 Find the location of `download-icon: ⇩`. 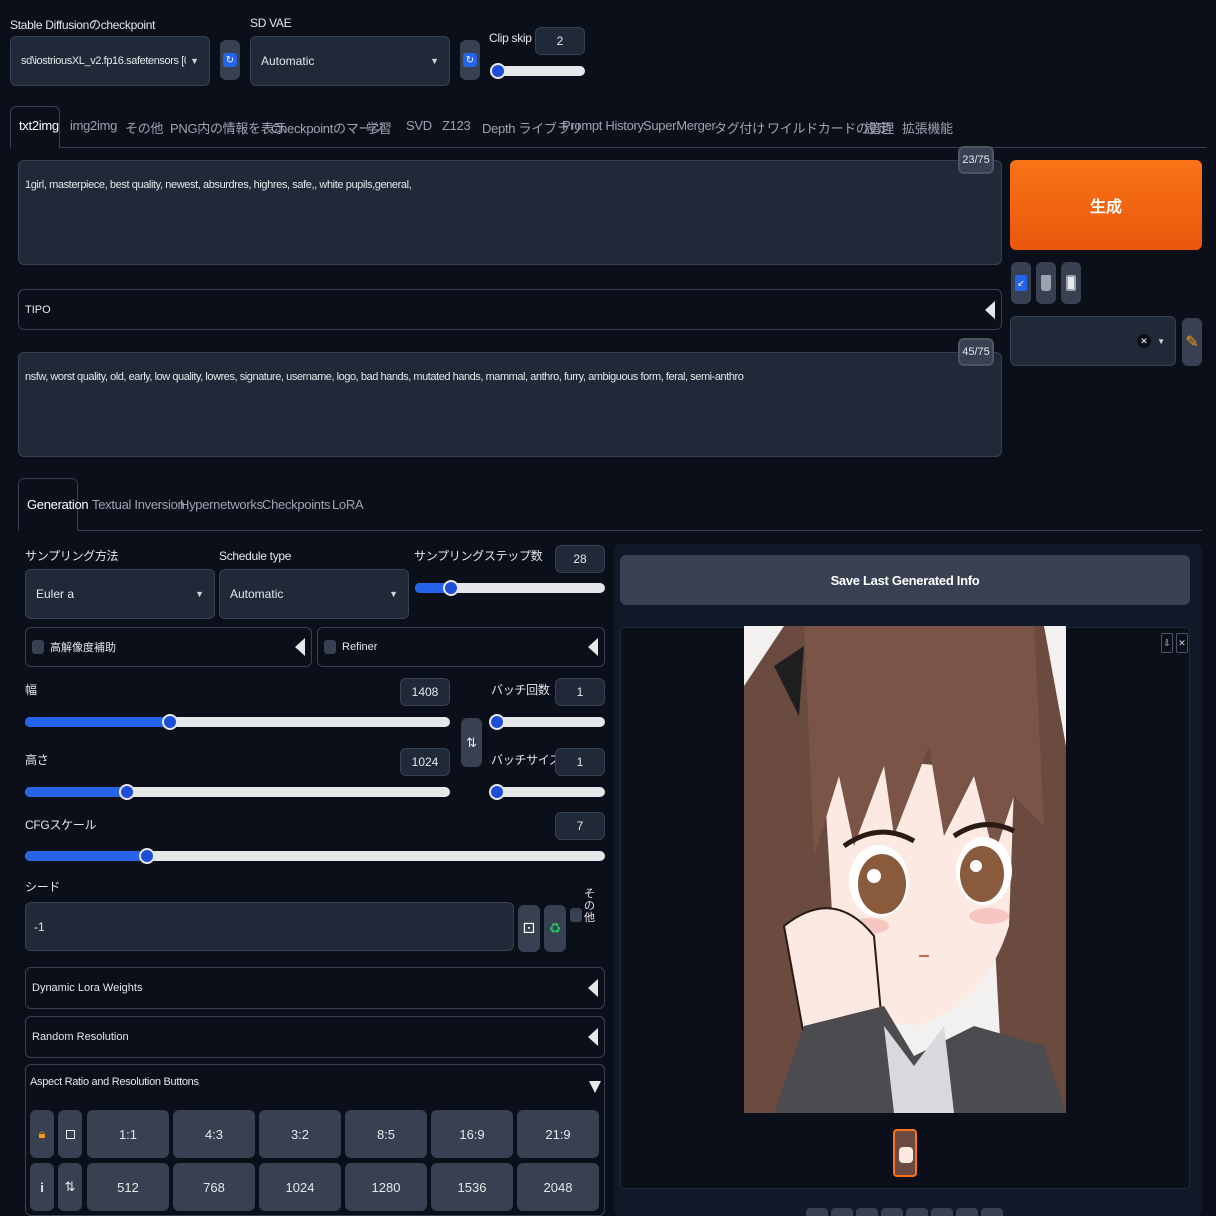

download-icon: ⇩ is located at coordinates (1167, 643).